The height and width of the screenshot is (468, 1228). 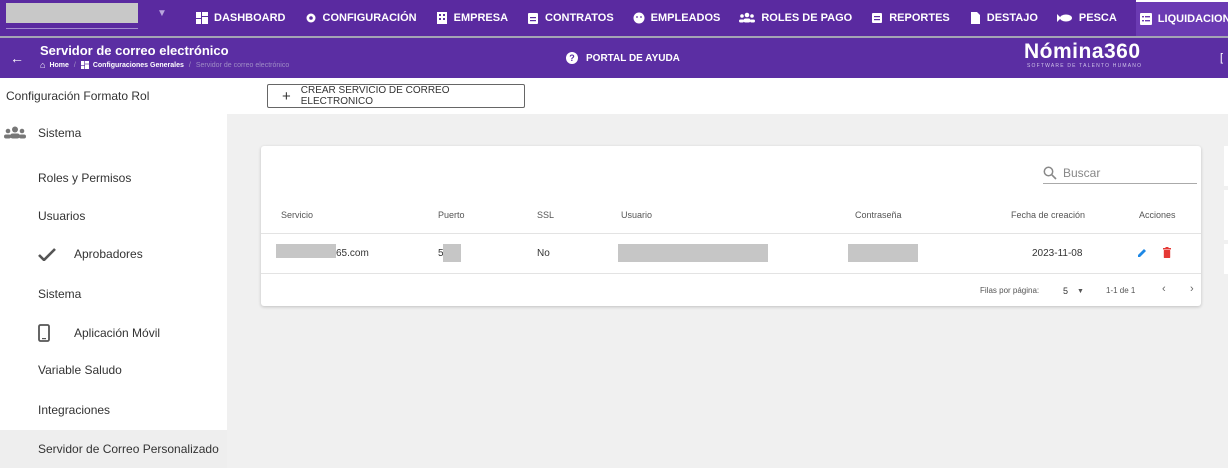 I want to click on sidebar-item-label: Integraciones, so click(x=74, y=410).